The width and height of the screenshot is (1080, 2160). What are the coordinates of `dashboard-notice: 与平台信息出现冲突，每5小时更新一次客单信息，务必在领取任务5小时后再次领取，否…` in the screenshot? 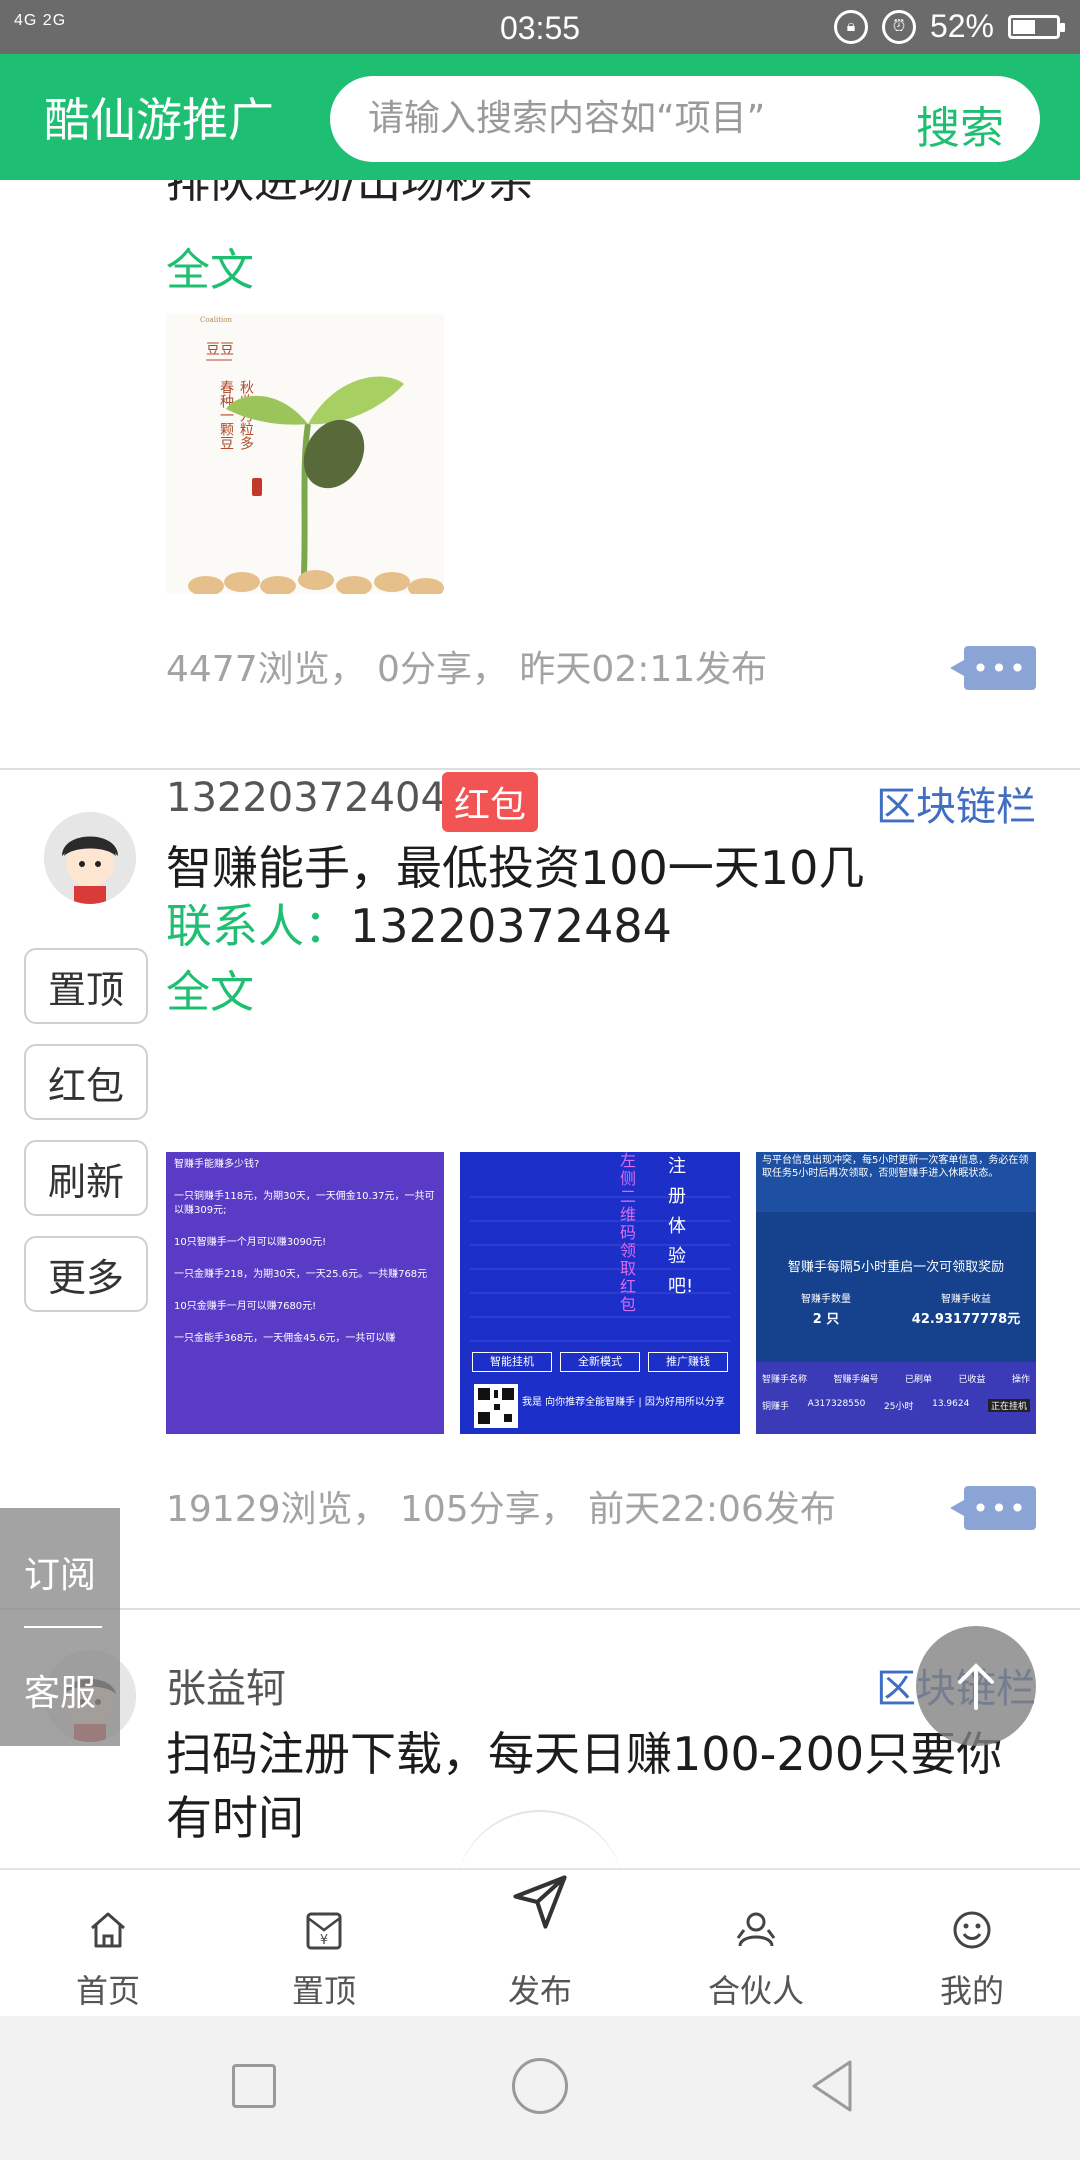 It's located at (896, 1182).